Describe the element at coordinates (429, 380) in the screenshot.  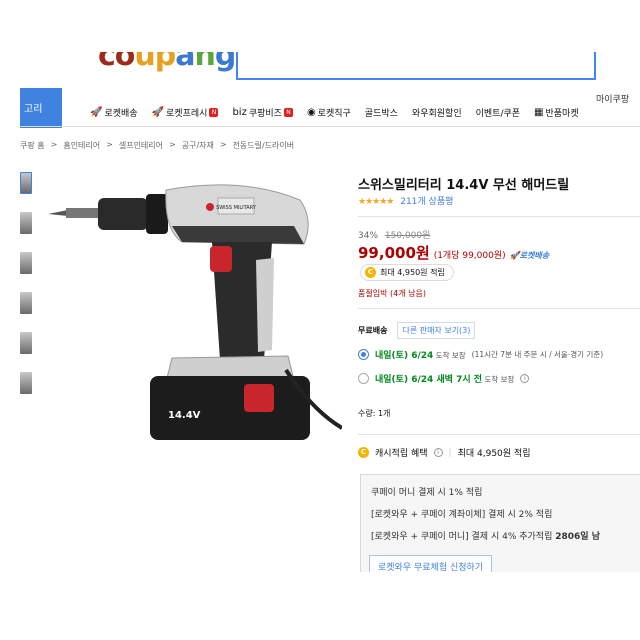
I see `delivery-date: 내일(토) 6/24 새벽 7시 전` at that location.